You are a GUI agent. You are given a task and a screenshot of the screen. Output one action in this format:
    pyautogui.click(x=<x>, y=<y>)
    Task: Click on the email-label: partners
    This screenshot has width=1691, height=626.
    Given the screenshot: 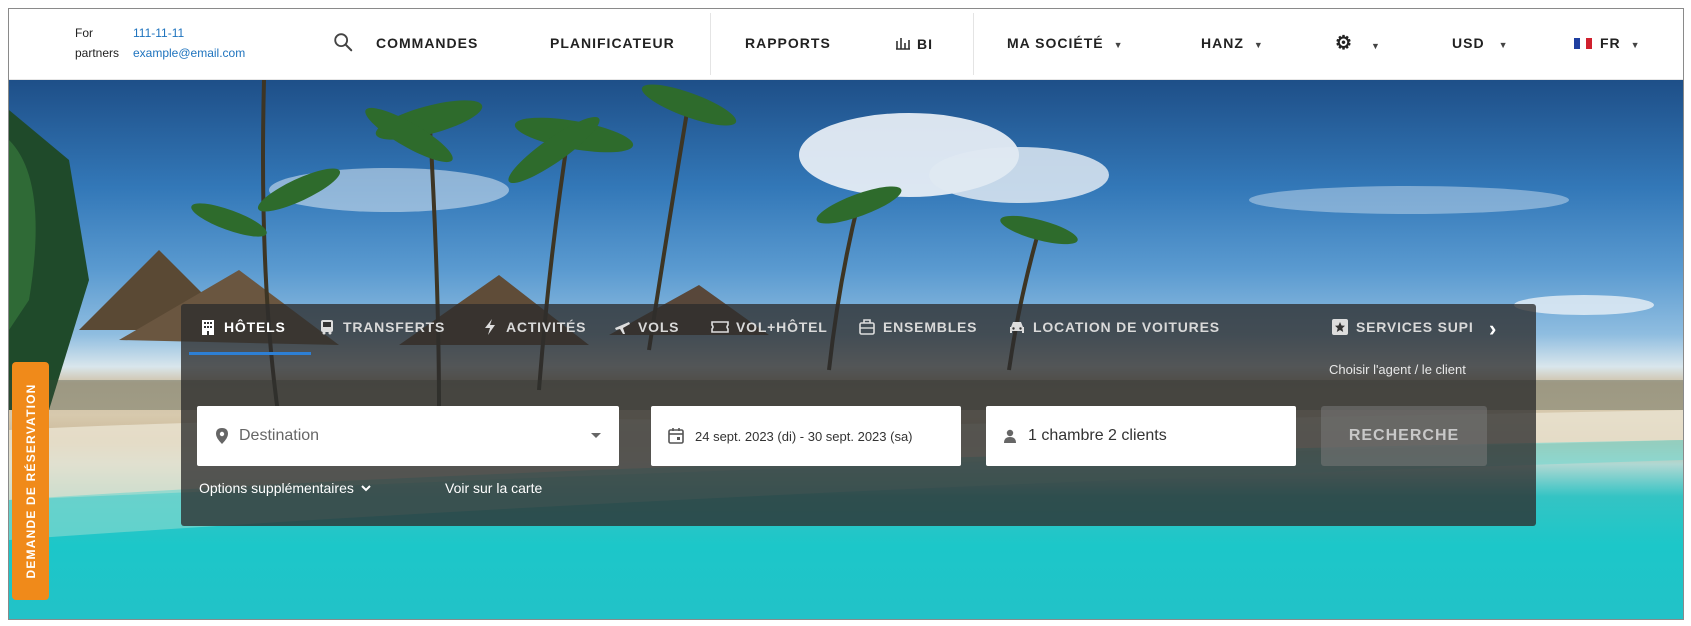 What is the action you would take?
    pyautogui.click(x=97, y=53)
    